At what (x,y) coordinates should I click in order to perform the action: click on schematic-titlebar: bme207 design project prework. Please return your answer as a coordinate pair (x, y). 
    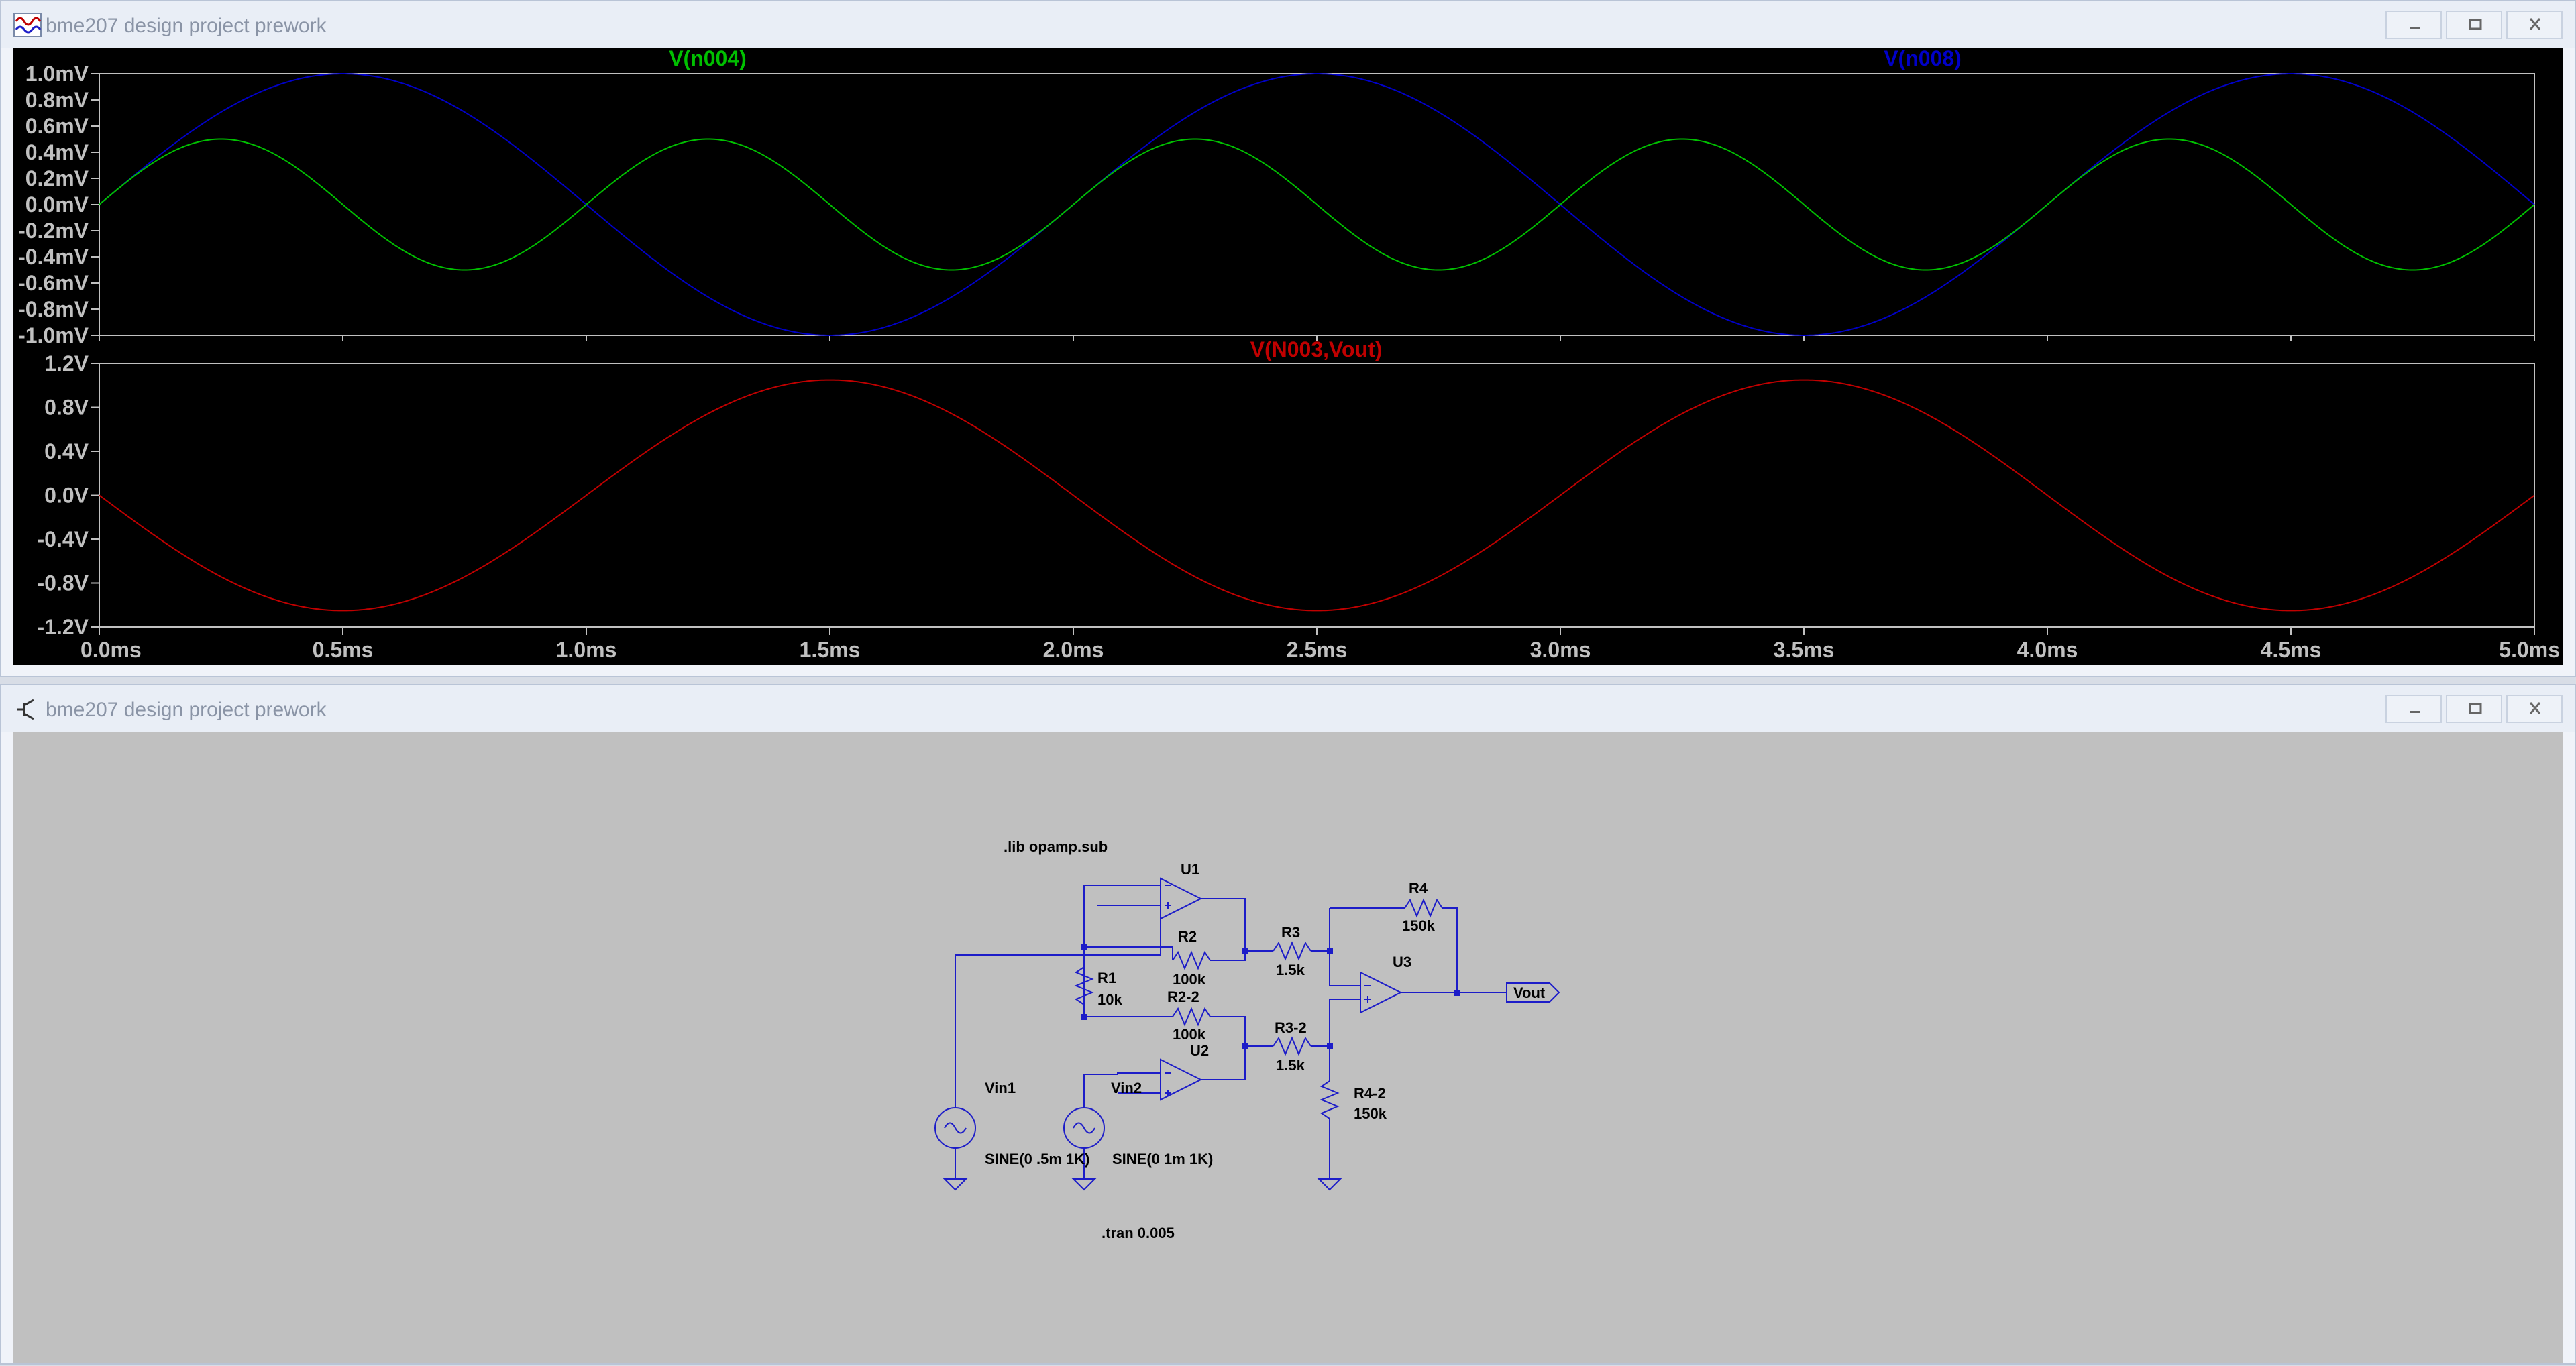
    Looking at the image, I should click on (1288, 708).